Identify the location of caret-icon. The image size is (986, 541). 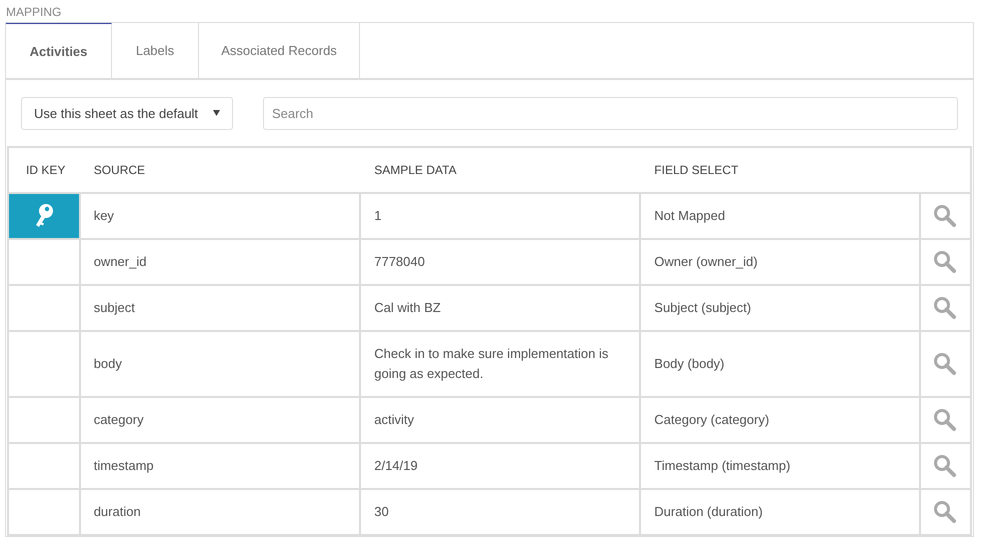
(216, 113).